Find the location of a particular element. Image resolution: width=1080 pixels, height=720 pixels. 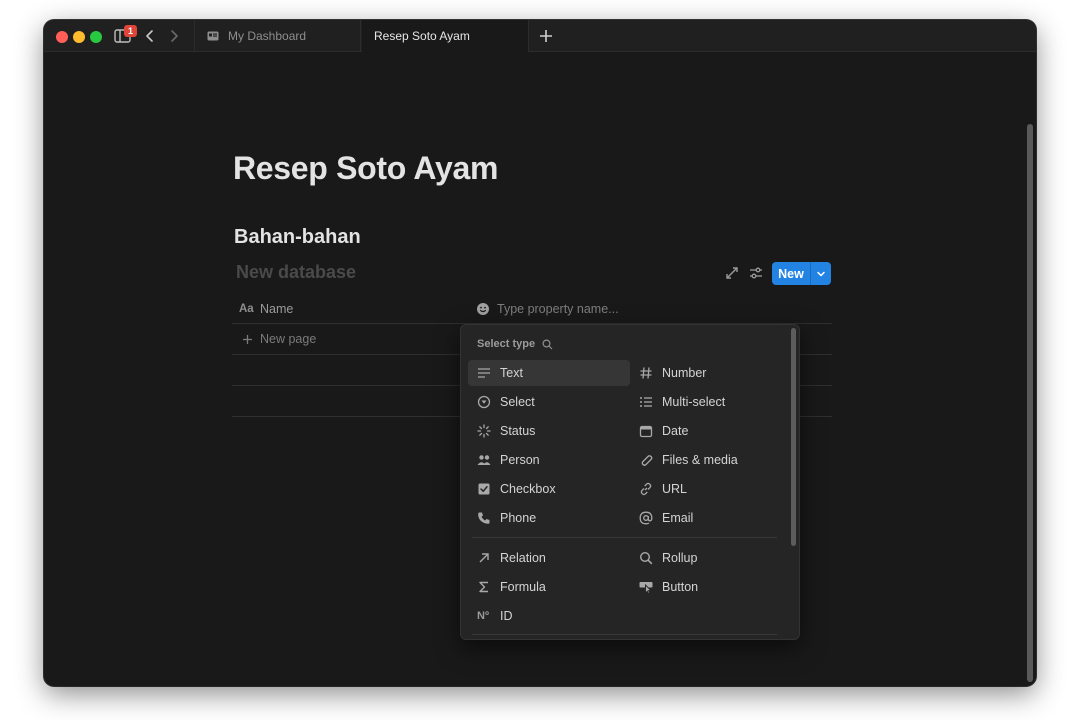

option-label: Email is located at coordinates (678, 518).